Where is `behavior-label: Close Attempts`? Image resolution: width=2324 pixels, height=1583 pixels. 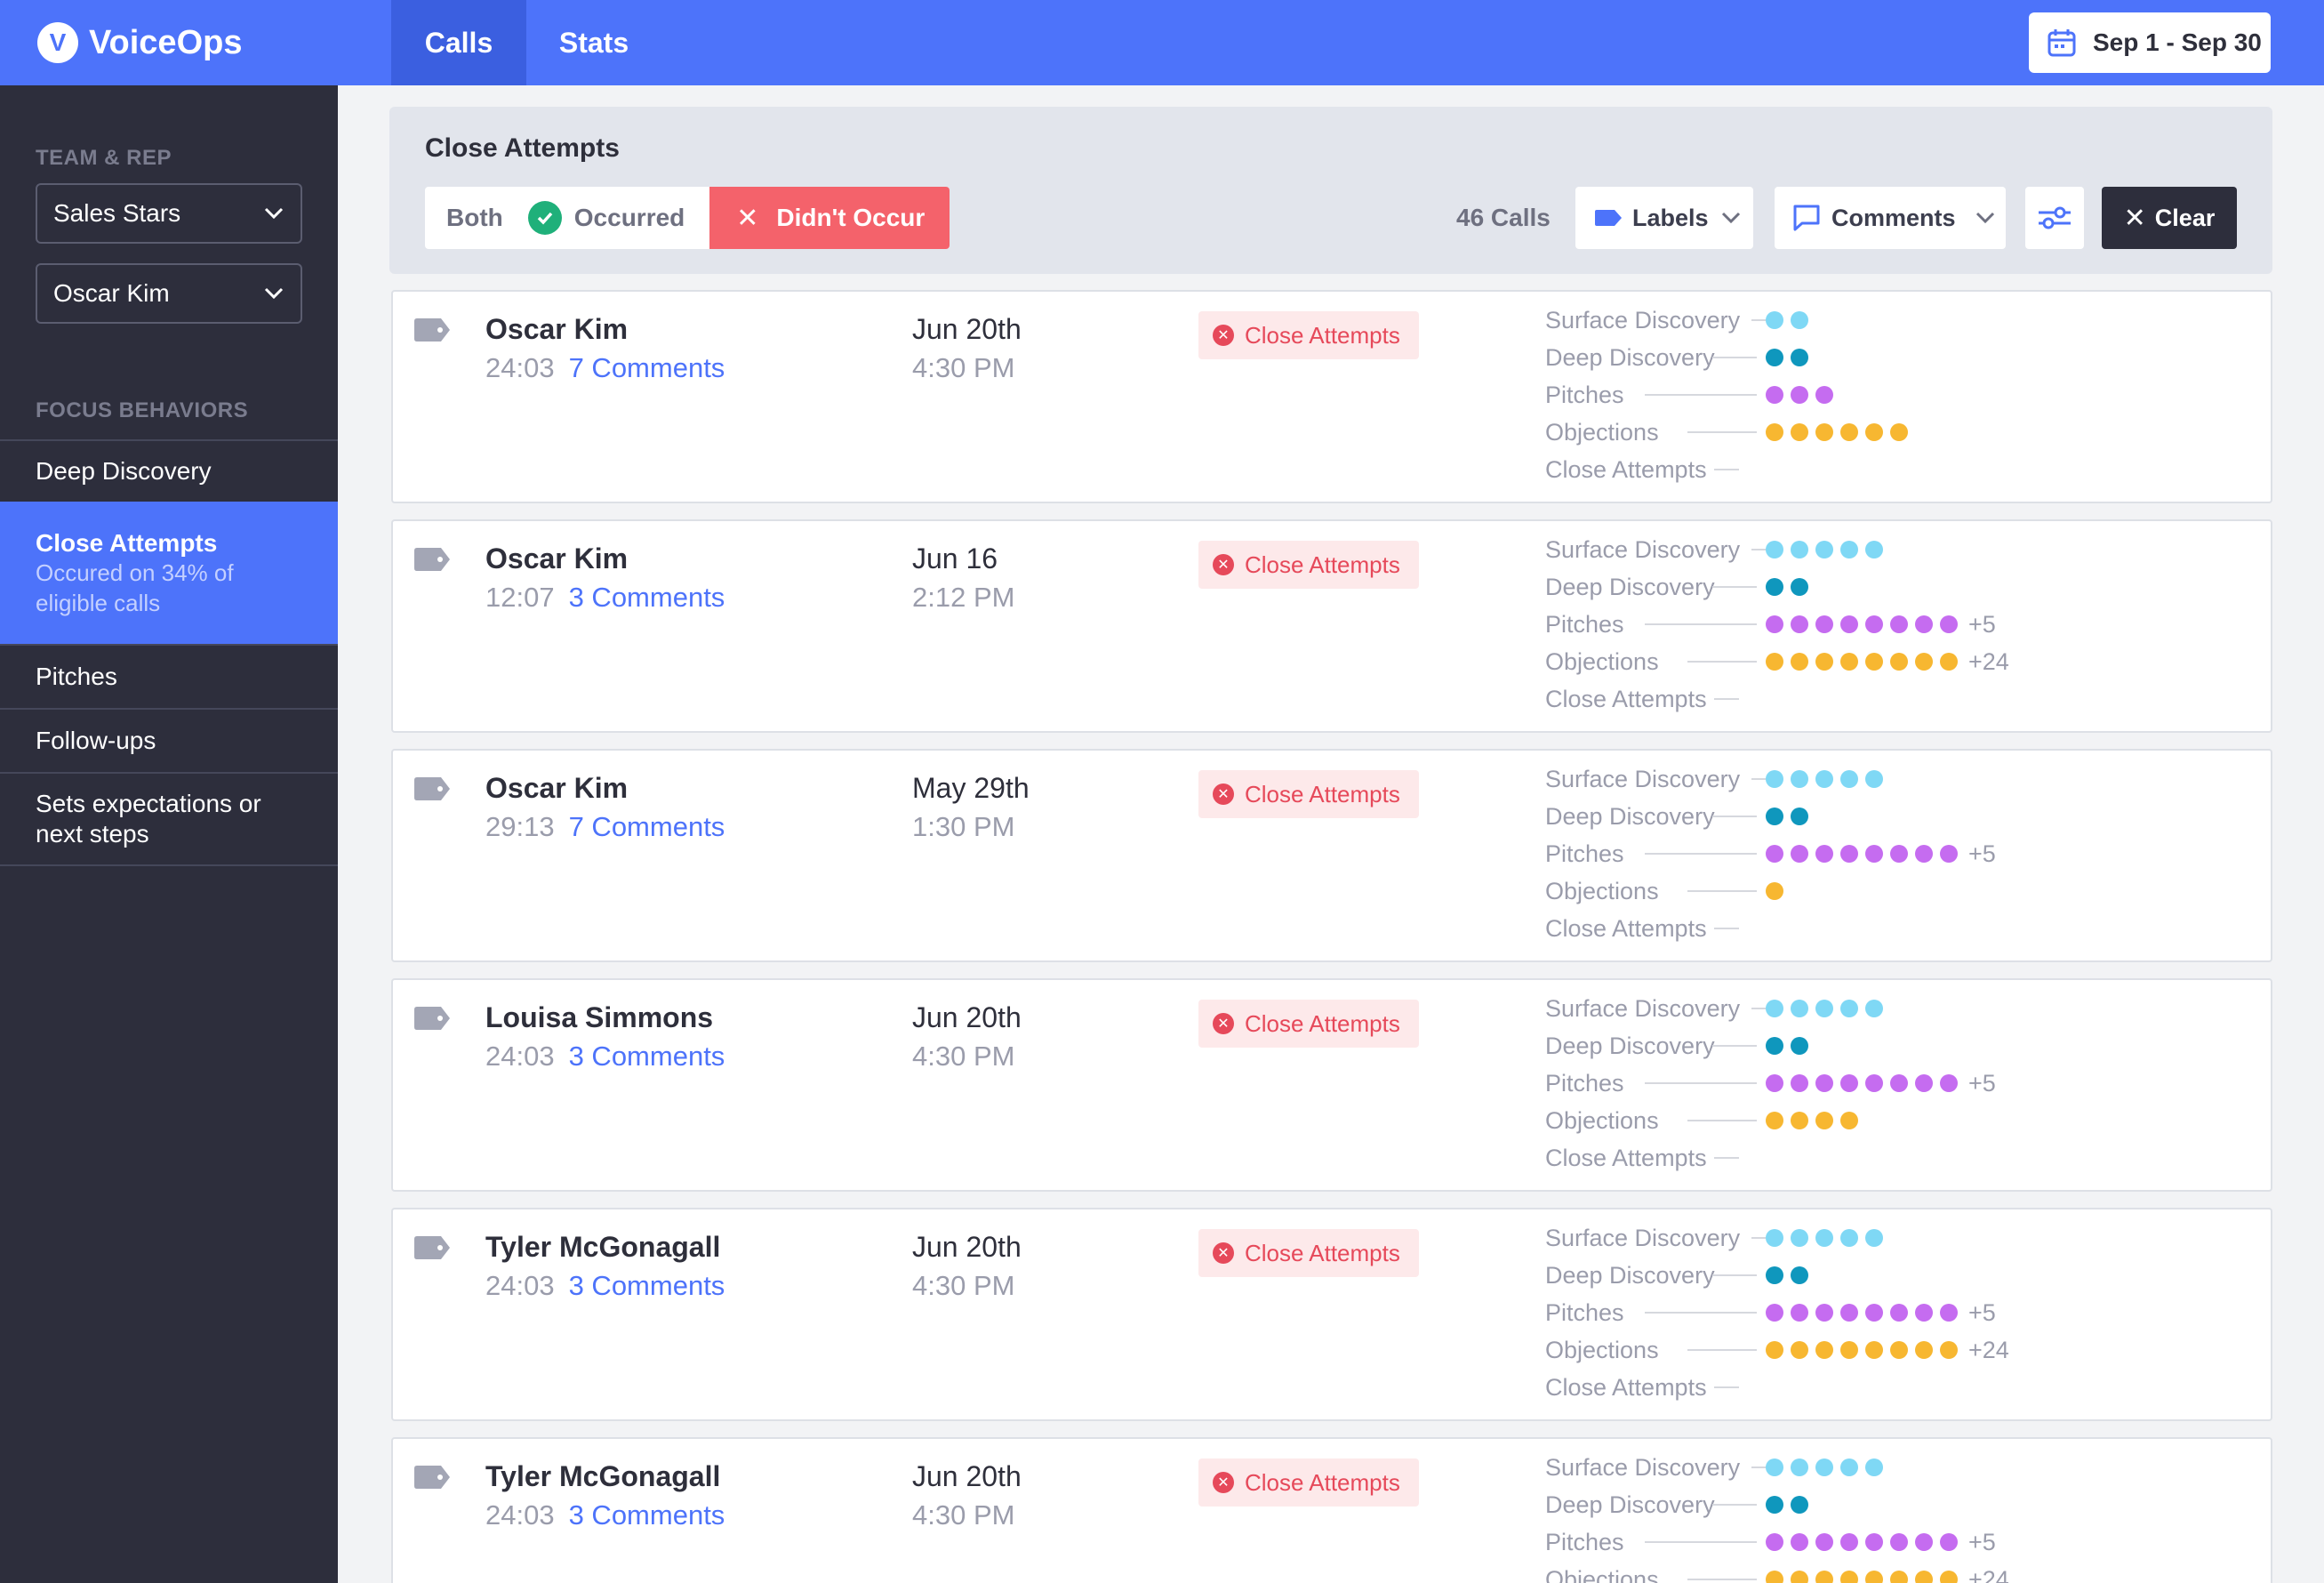 behavior-label: Close Attempts is located at coordinates (1626, 469).